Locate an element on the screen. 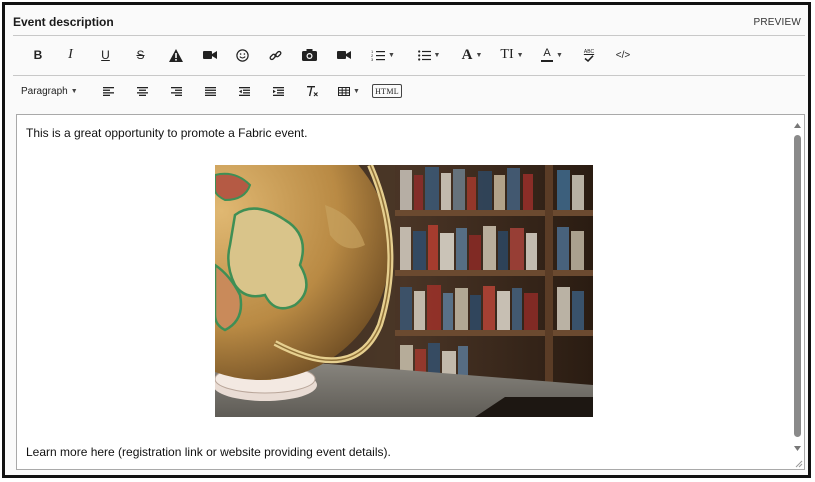 Image resolution: width=815 pixels, height=482 pixels. underline-button: U is located at coordinates (105, 55).